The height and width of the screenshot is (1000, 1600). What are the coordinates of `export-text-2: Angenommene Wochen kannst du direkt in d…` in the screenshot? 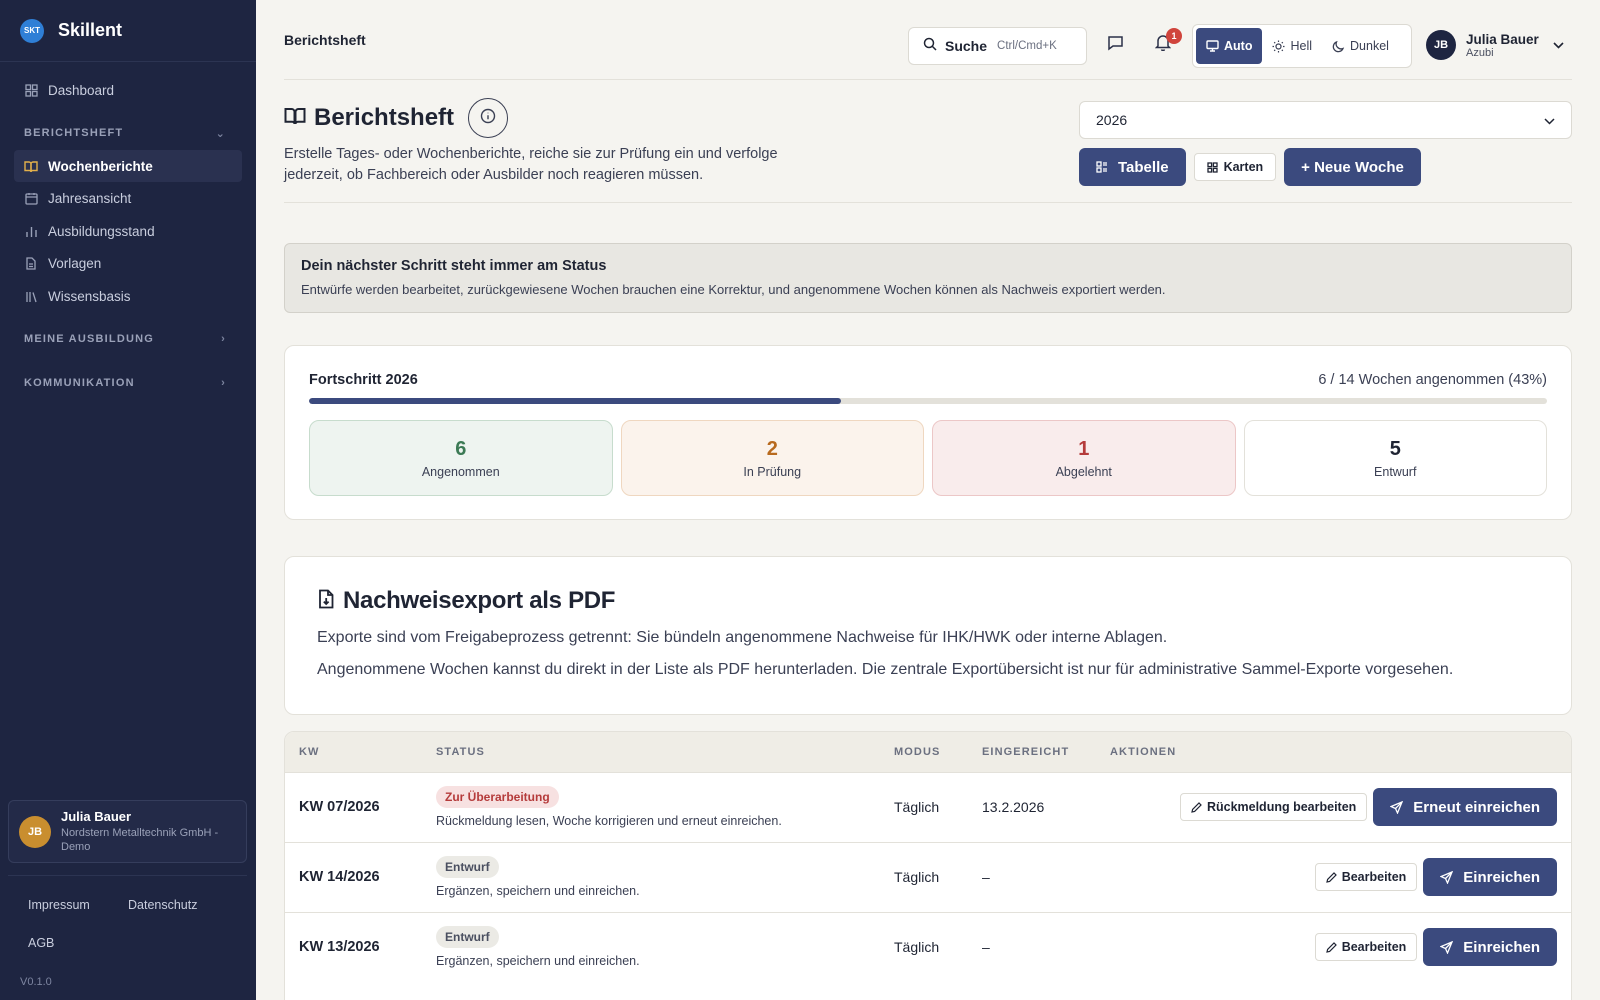 It's located at (885, 669).